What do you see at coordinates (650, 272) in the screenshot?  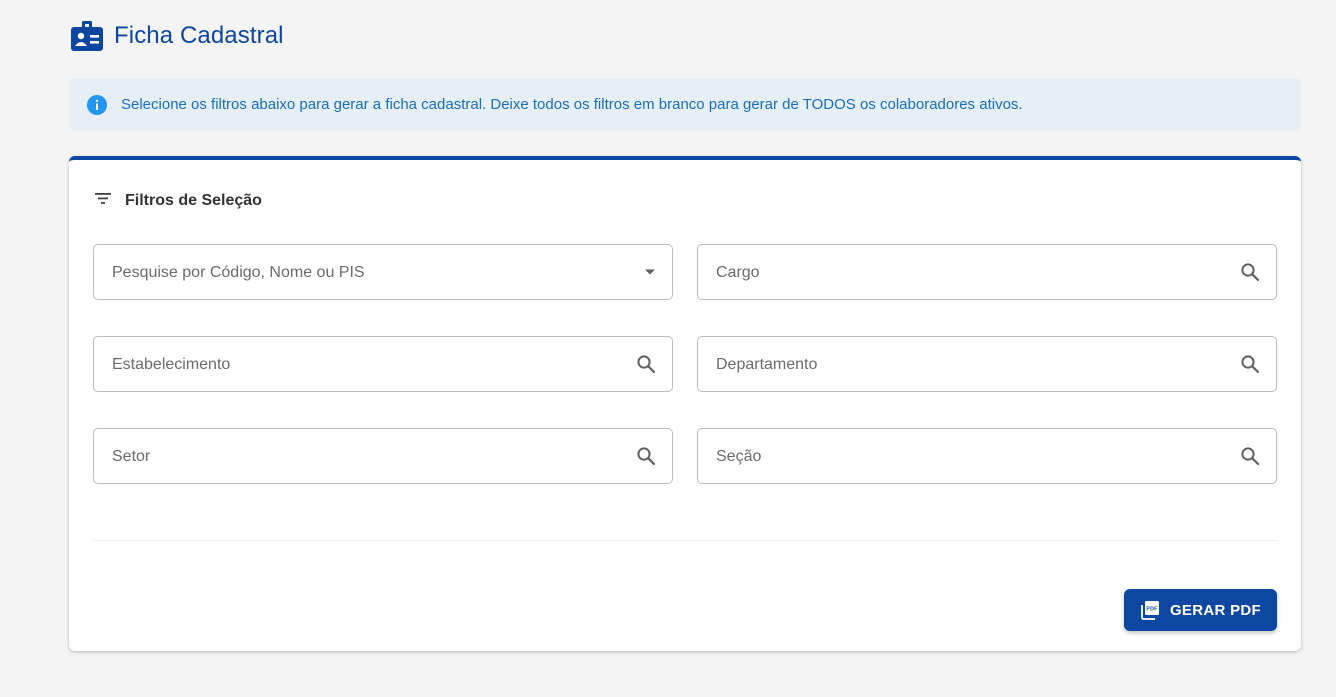 I see `dropdown-arrow-icon` at bounding box center [650, 272].